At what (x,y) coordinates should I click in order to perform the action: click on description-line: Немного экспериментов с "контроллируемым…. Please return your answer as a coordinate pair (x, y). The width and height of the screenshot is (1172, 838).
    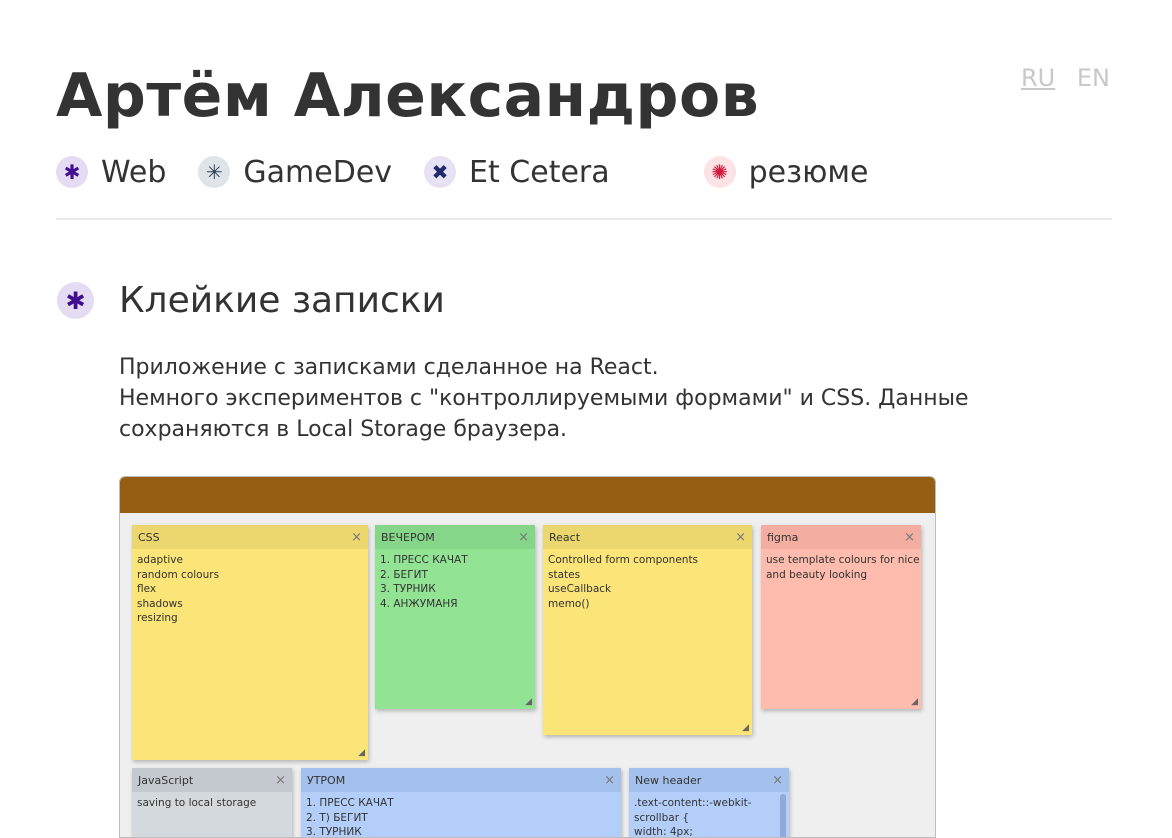
    Looking at the image, I should click on (544, 414).